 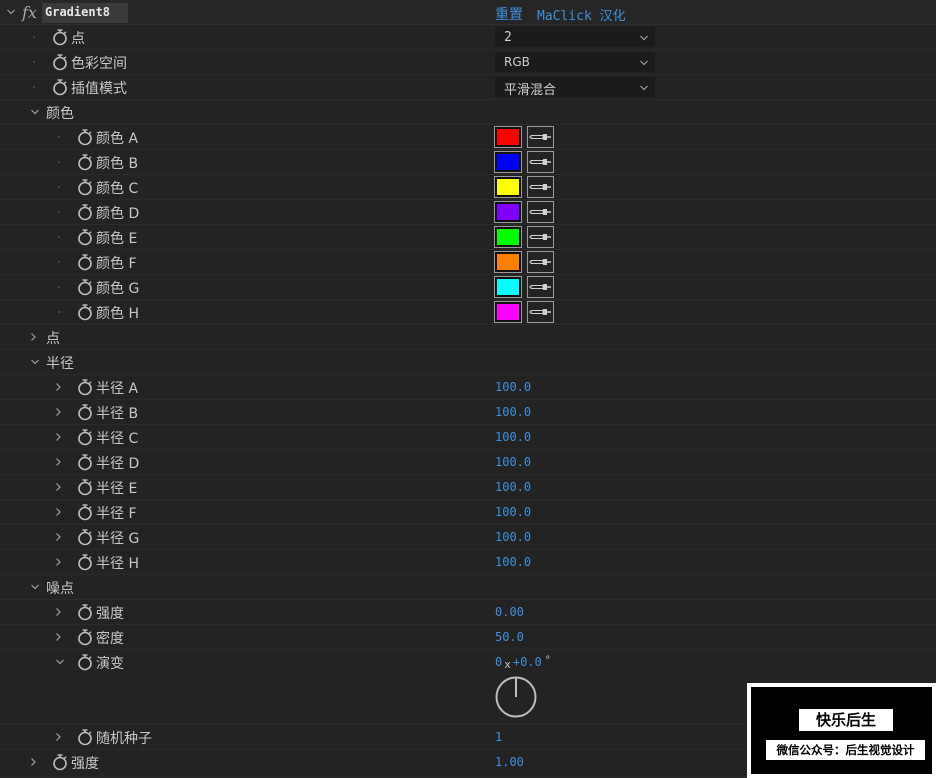 What do you see at coordinates (513, 562) in the screenshot?
I see `radius-h-value: 100.0` at bounding box center [513, 562].